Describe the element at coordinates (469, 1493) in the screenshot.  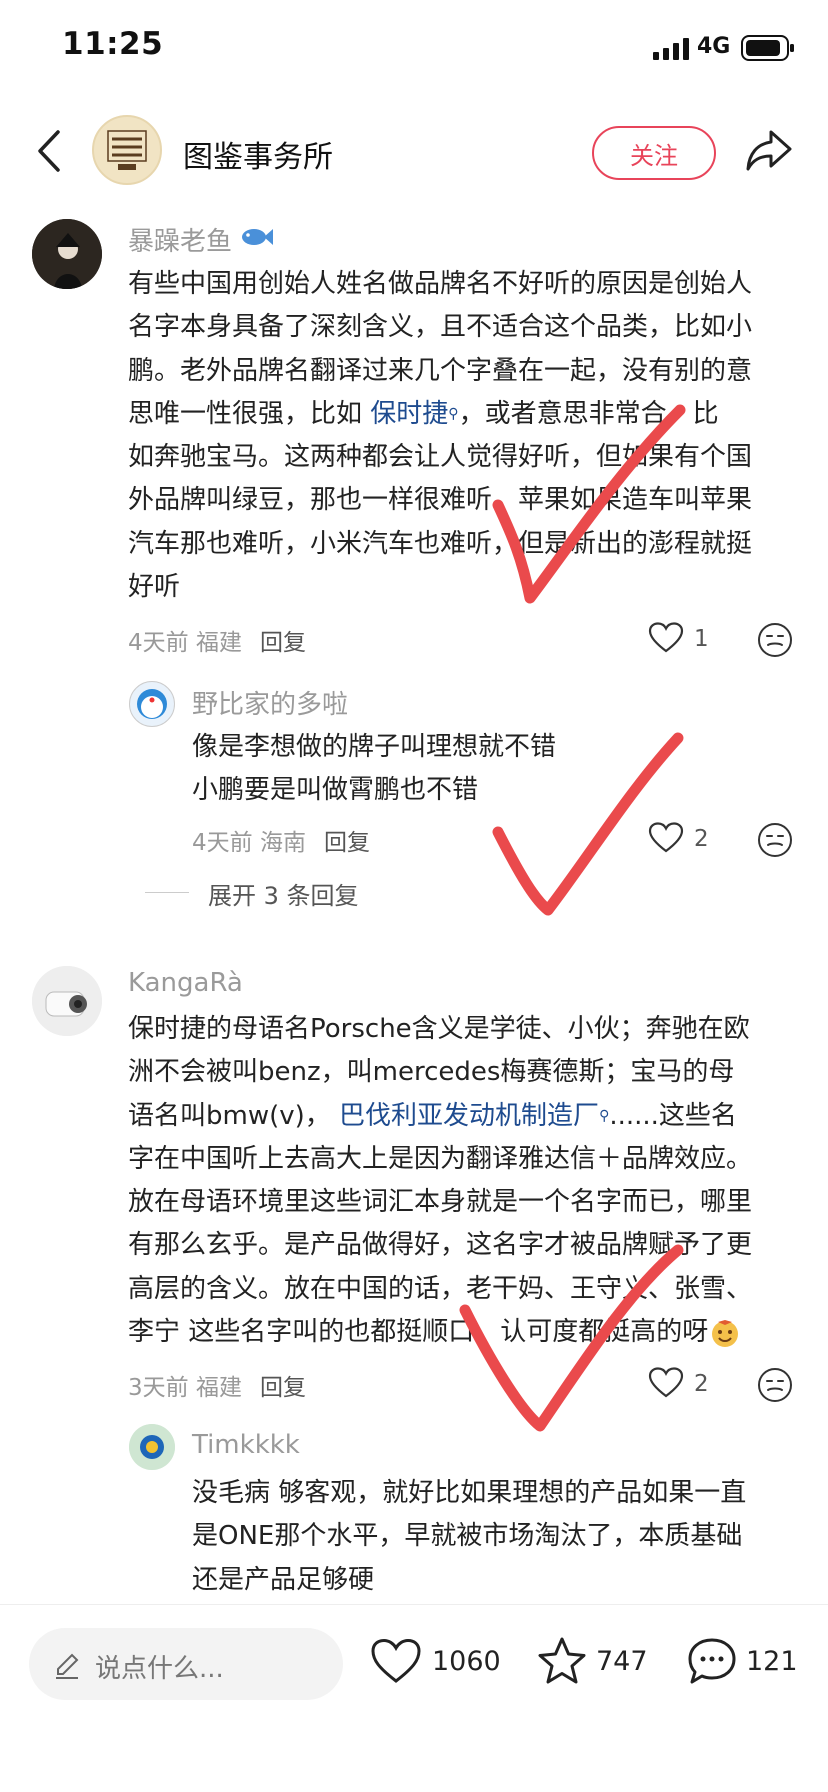
I see `reply-line: 没毛病 够客观，就好比如果理想的产品如果一直` at that location.